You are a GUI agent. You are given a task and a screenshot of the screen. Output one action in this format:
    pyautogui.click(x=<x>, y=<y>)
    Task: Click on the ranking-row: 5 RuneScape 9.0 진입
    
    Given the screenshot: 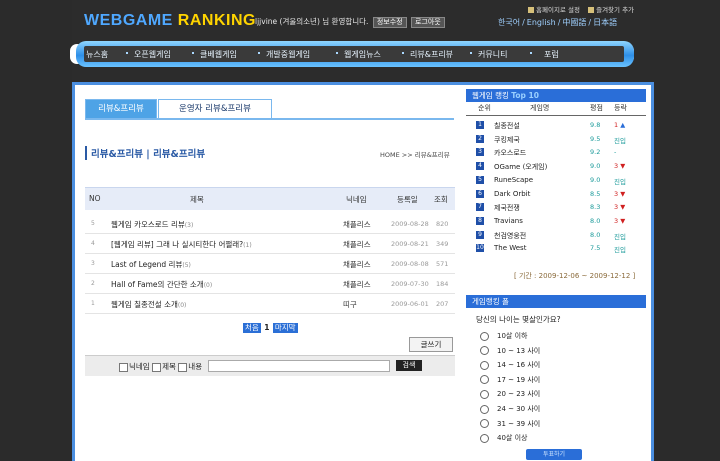 What is the action you would take?
    pyautogui.click(x=556, y=180)
    